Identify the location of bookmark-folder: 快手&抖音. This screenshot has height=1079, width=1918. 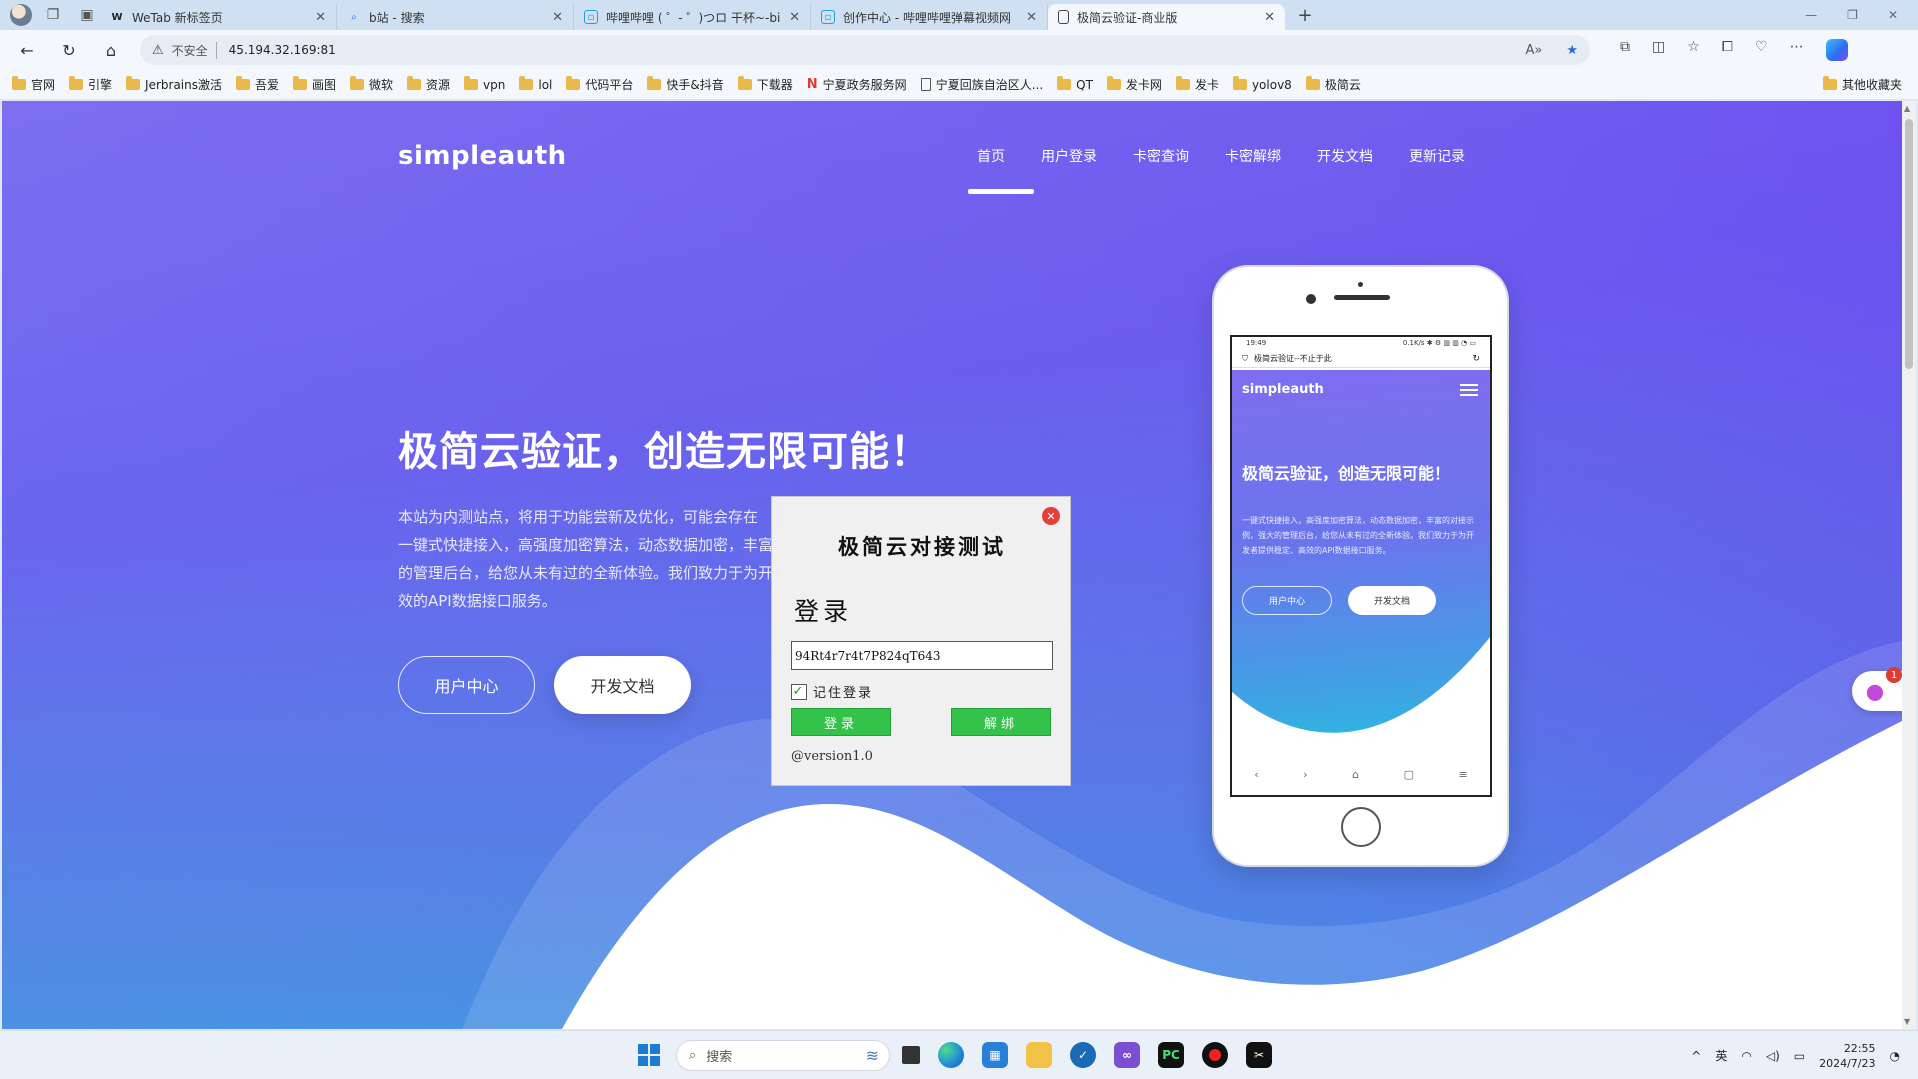
(685, 84).